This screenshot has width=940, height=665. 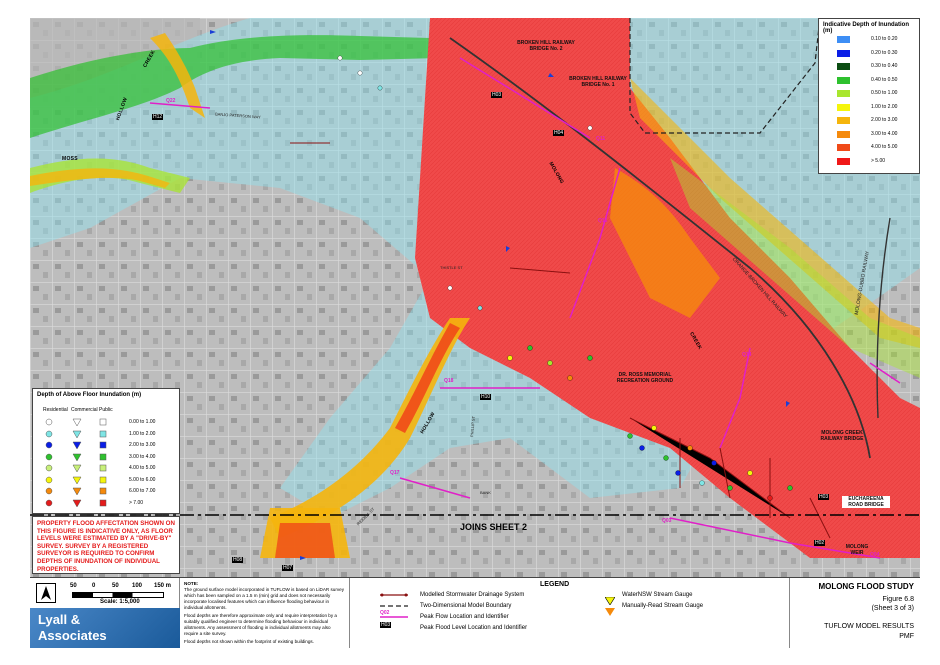 What do you see at coordinates (877, 121) in the screenshot?
I see `depth-legend-row: 2.00 to 3.00` at bounding box center [877, 121].